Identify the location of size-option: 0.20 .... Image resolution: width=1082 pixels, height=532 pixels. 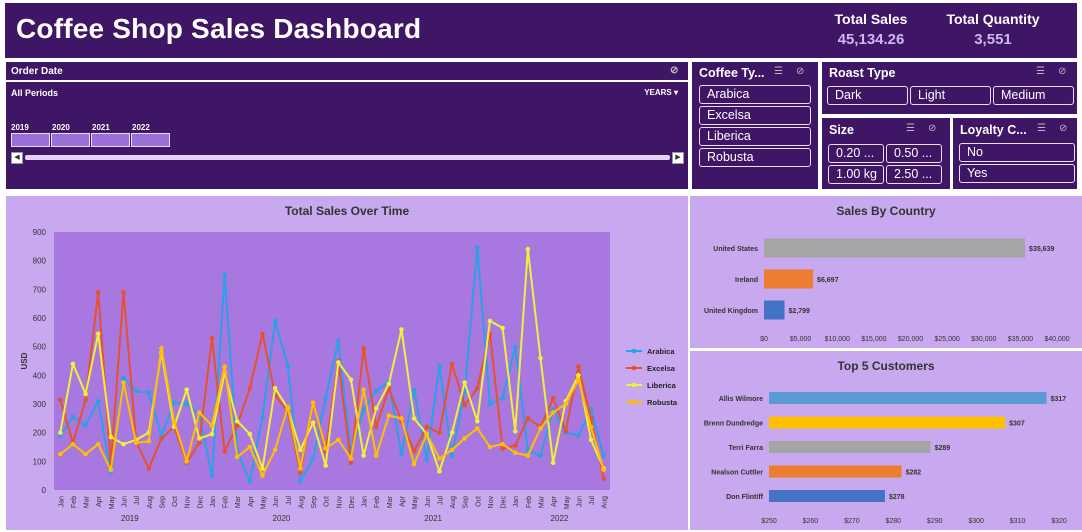
(856, 153).